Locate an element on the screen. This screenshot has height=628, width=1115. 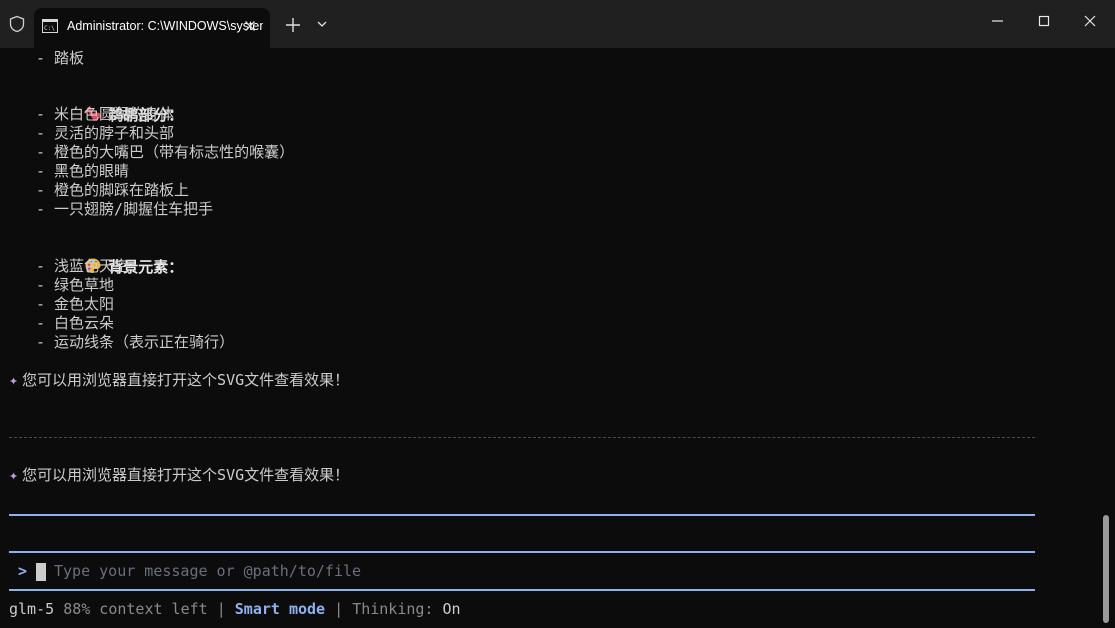
text-cursor is located at coordinates (41, 572).